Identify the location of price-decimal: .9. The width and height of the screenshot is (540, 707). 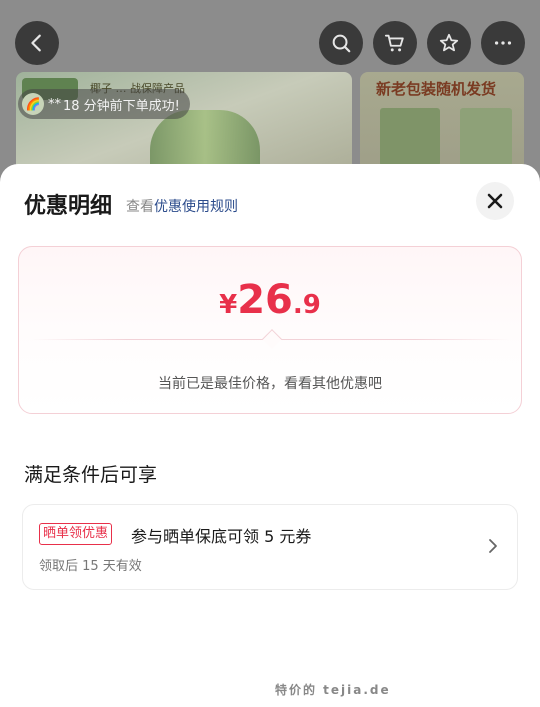
(306, 305).